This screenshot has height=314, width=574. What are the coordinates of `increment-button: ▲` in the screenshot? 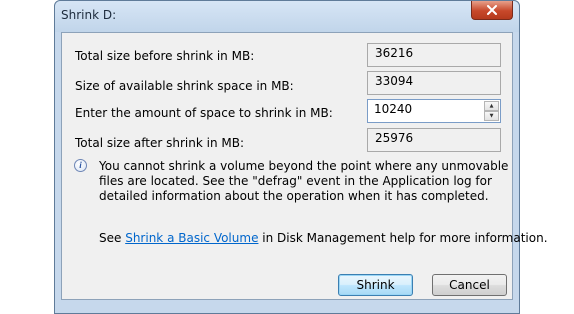 It's located at (491, 106).